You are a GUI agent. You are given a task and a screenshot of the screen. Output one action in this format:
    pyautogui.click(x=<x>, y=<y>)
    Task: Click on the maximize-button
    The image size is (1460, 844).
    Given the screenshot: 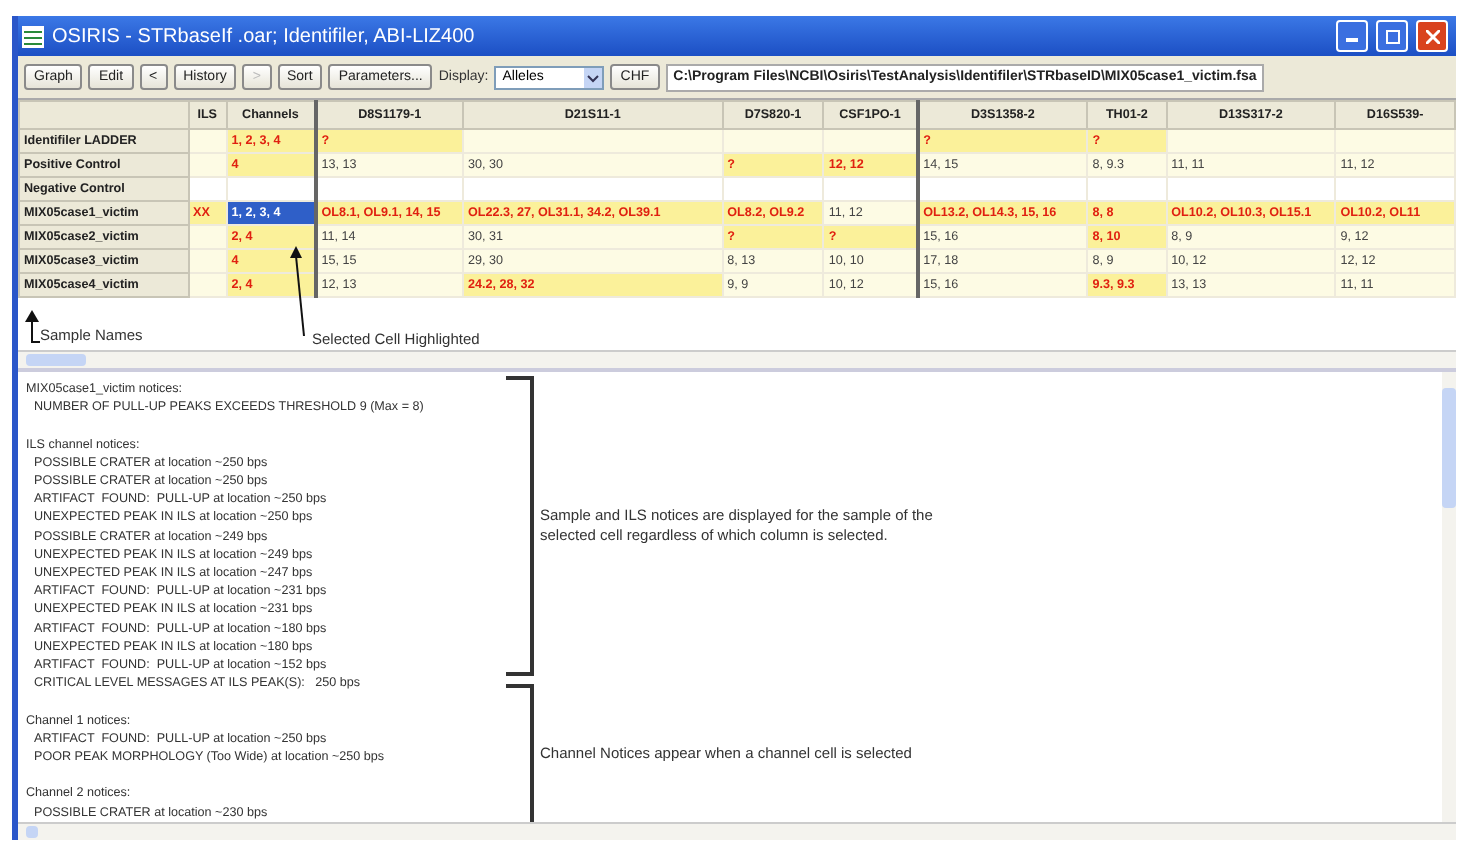 What is the action you would take?
    pyautogui.click(x=1392, y=36)
    